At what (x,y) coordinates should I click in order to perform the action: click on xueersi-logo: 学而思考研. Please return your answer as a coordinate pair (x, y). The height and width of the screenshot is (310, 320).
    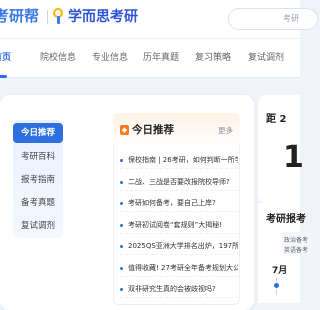
    Looking at the image, I should click on (95, 16).